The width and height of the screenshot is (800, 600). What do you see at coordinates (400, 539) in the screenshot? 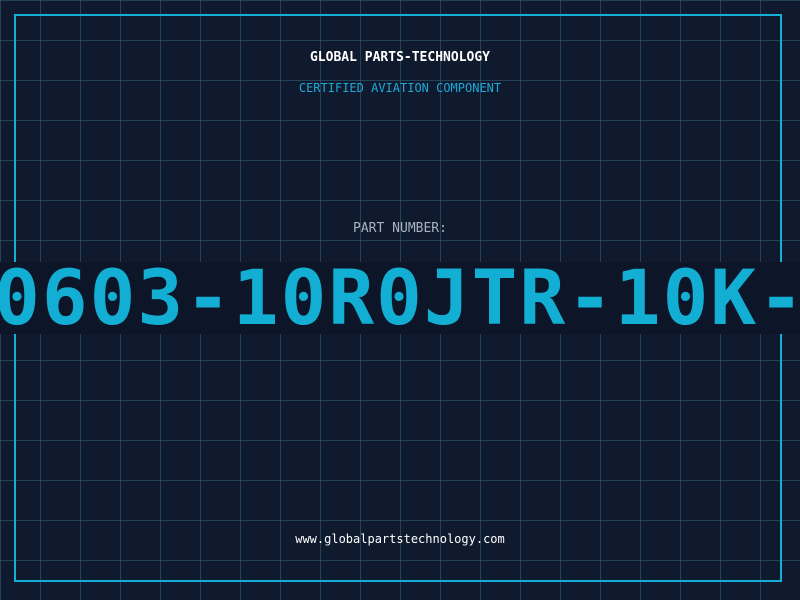
I see `website-url: www.globalpartstechnology.com` at bounding box center [400, 539].